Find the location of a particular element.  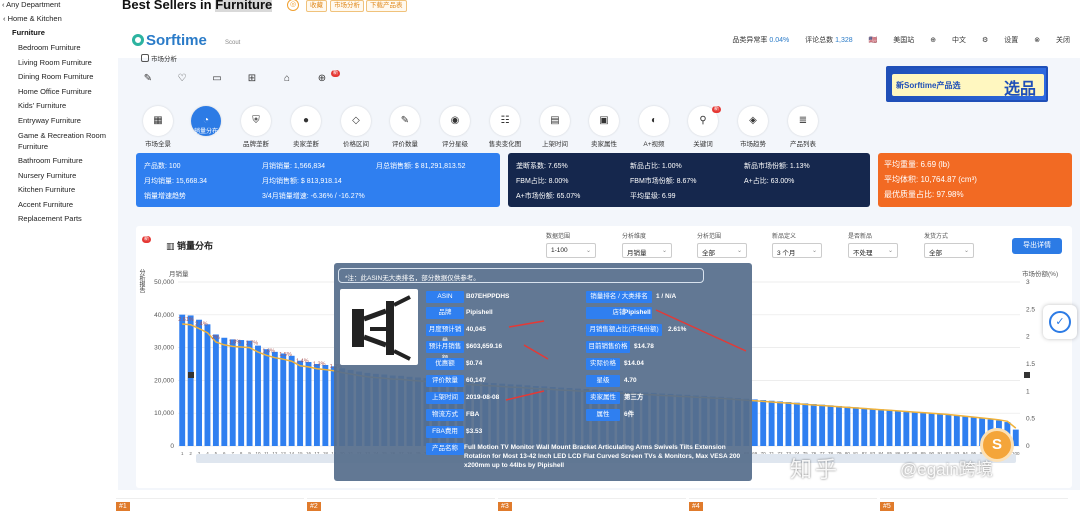

feature-seller-attr: ▣ 卖家属性 is located at coordinates (604, 127).